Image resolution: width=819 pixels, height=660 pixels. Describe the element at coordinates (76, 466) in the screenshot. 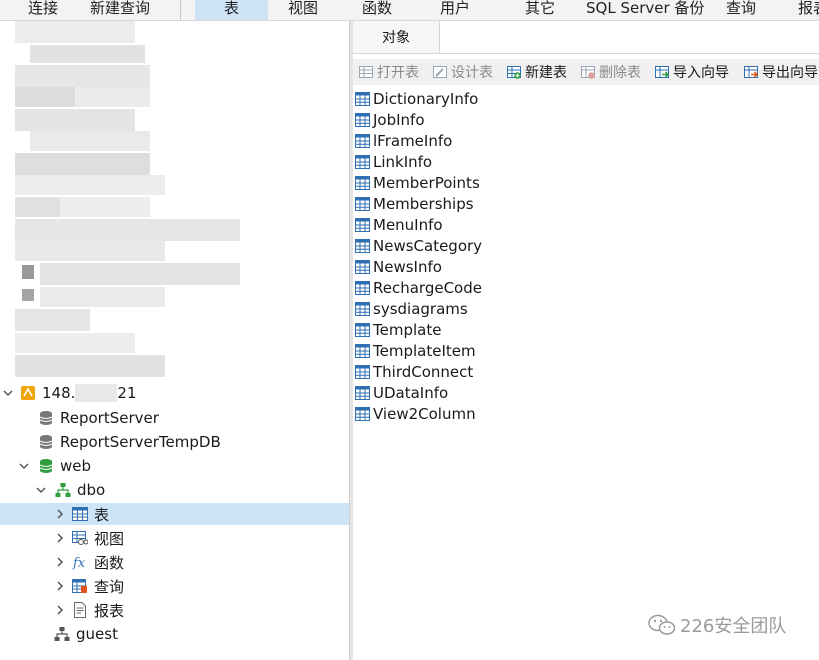

I see `tree-node-label: web` at that location.